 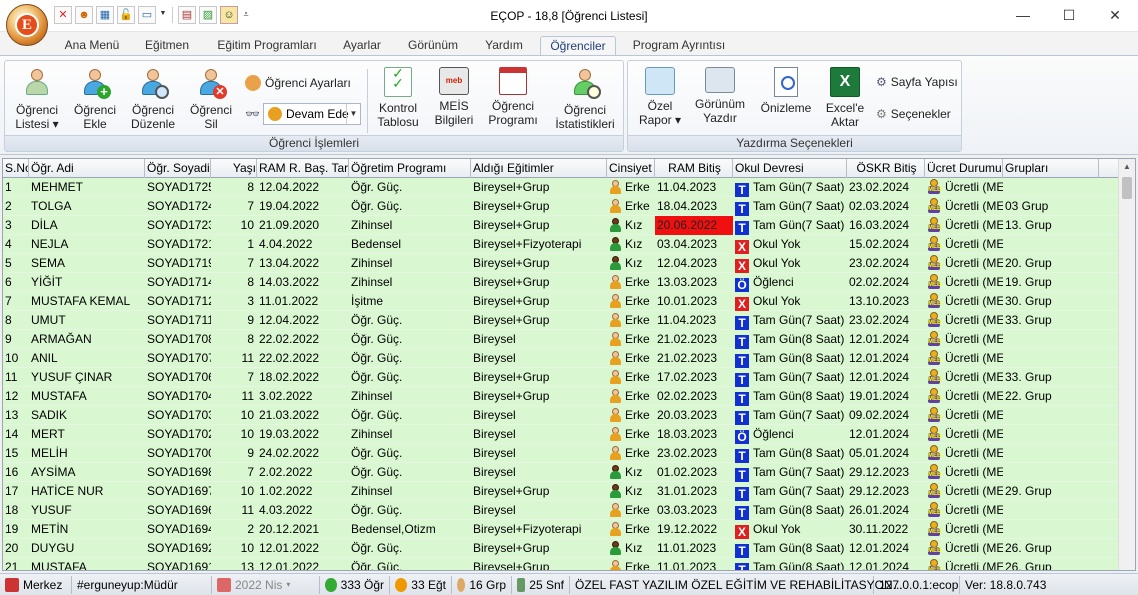 I want to click on table-cell: 09.02.2024, so click(x=886, y=415).